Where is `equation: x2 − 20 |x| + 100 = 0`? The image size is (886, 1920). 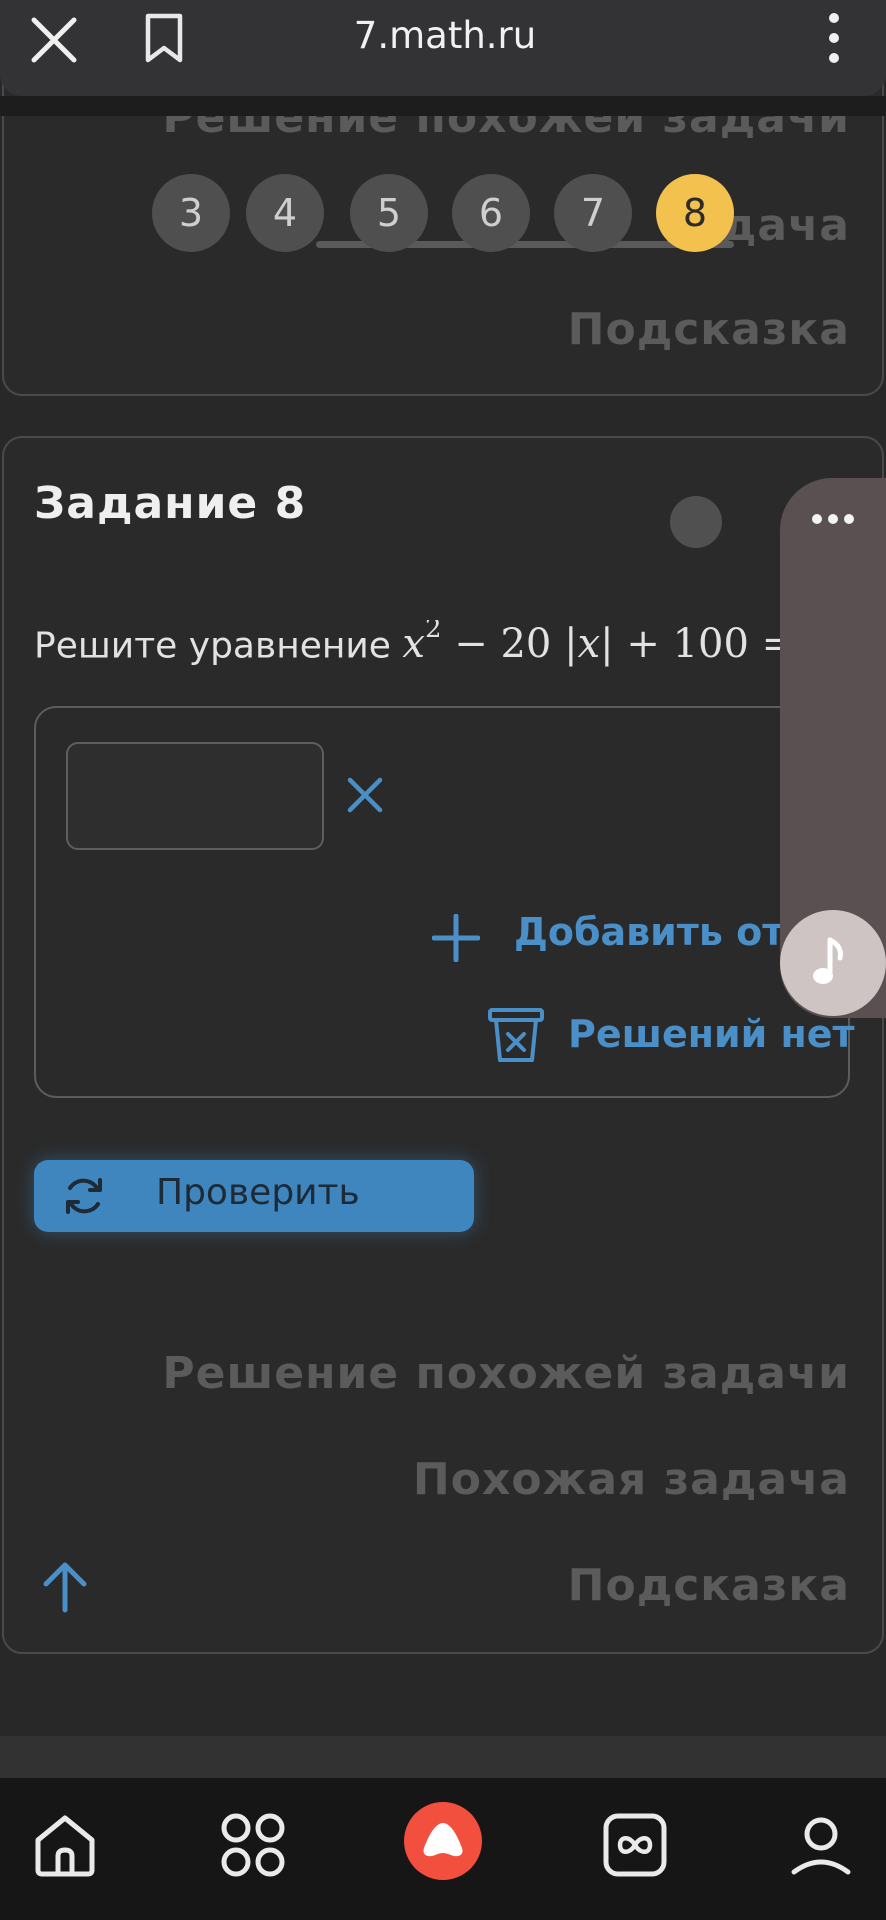 equation: x2 − 20 |x| + 100 = 0 is located at coordinates (593, 644).